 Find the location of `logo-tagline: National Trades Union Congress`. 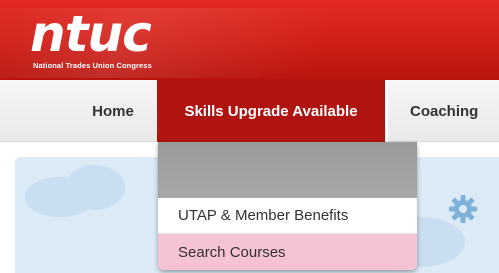

logo-tagline: National Trades Union Congress is located at coordinates (92, 65).